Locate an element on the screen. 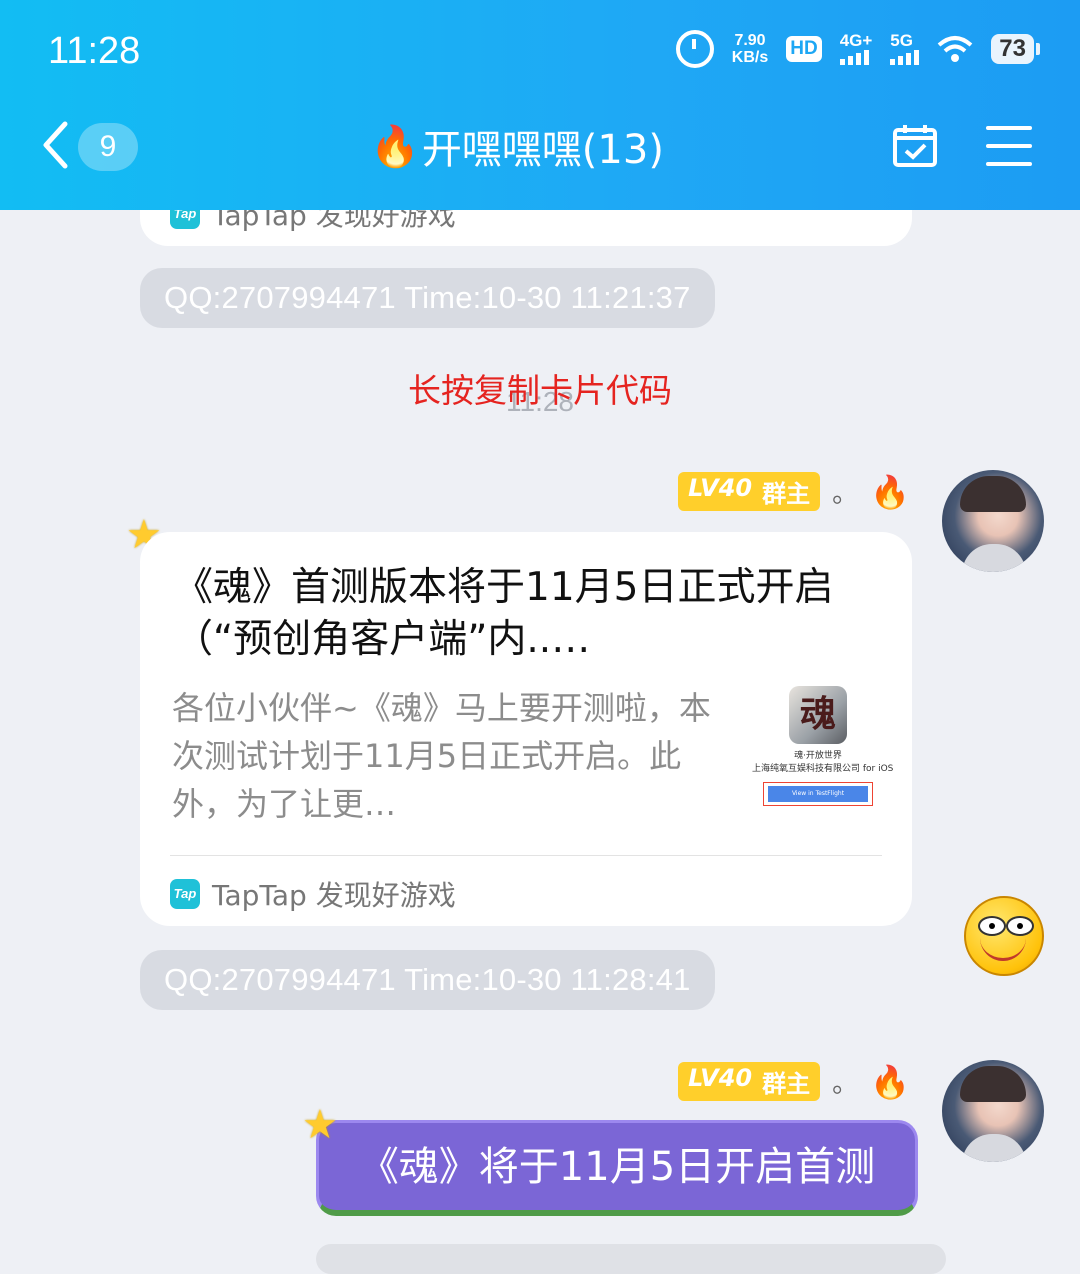  signal-5g-icon: 5G is located at coordinates (905, 48).